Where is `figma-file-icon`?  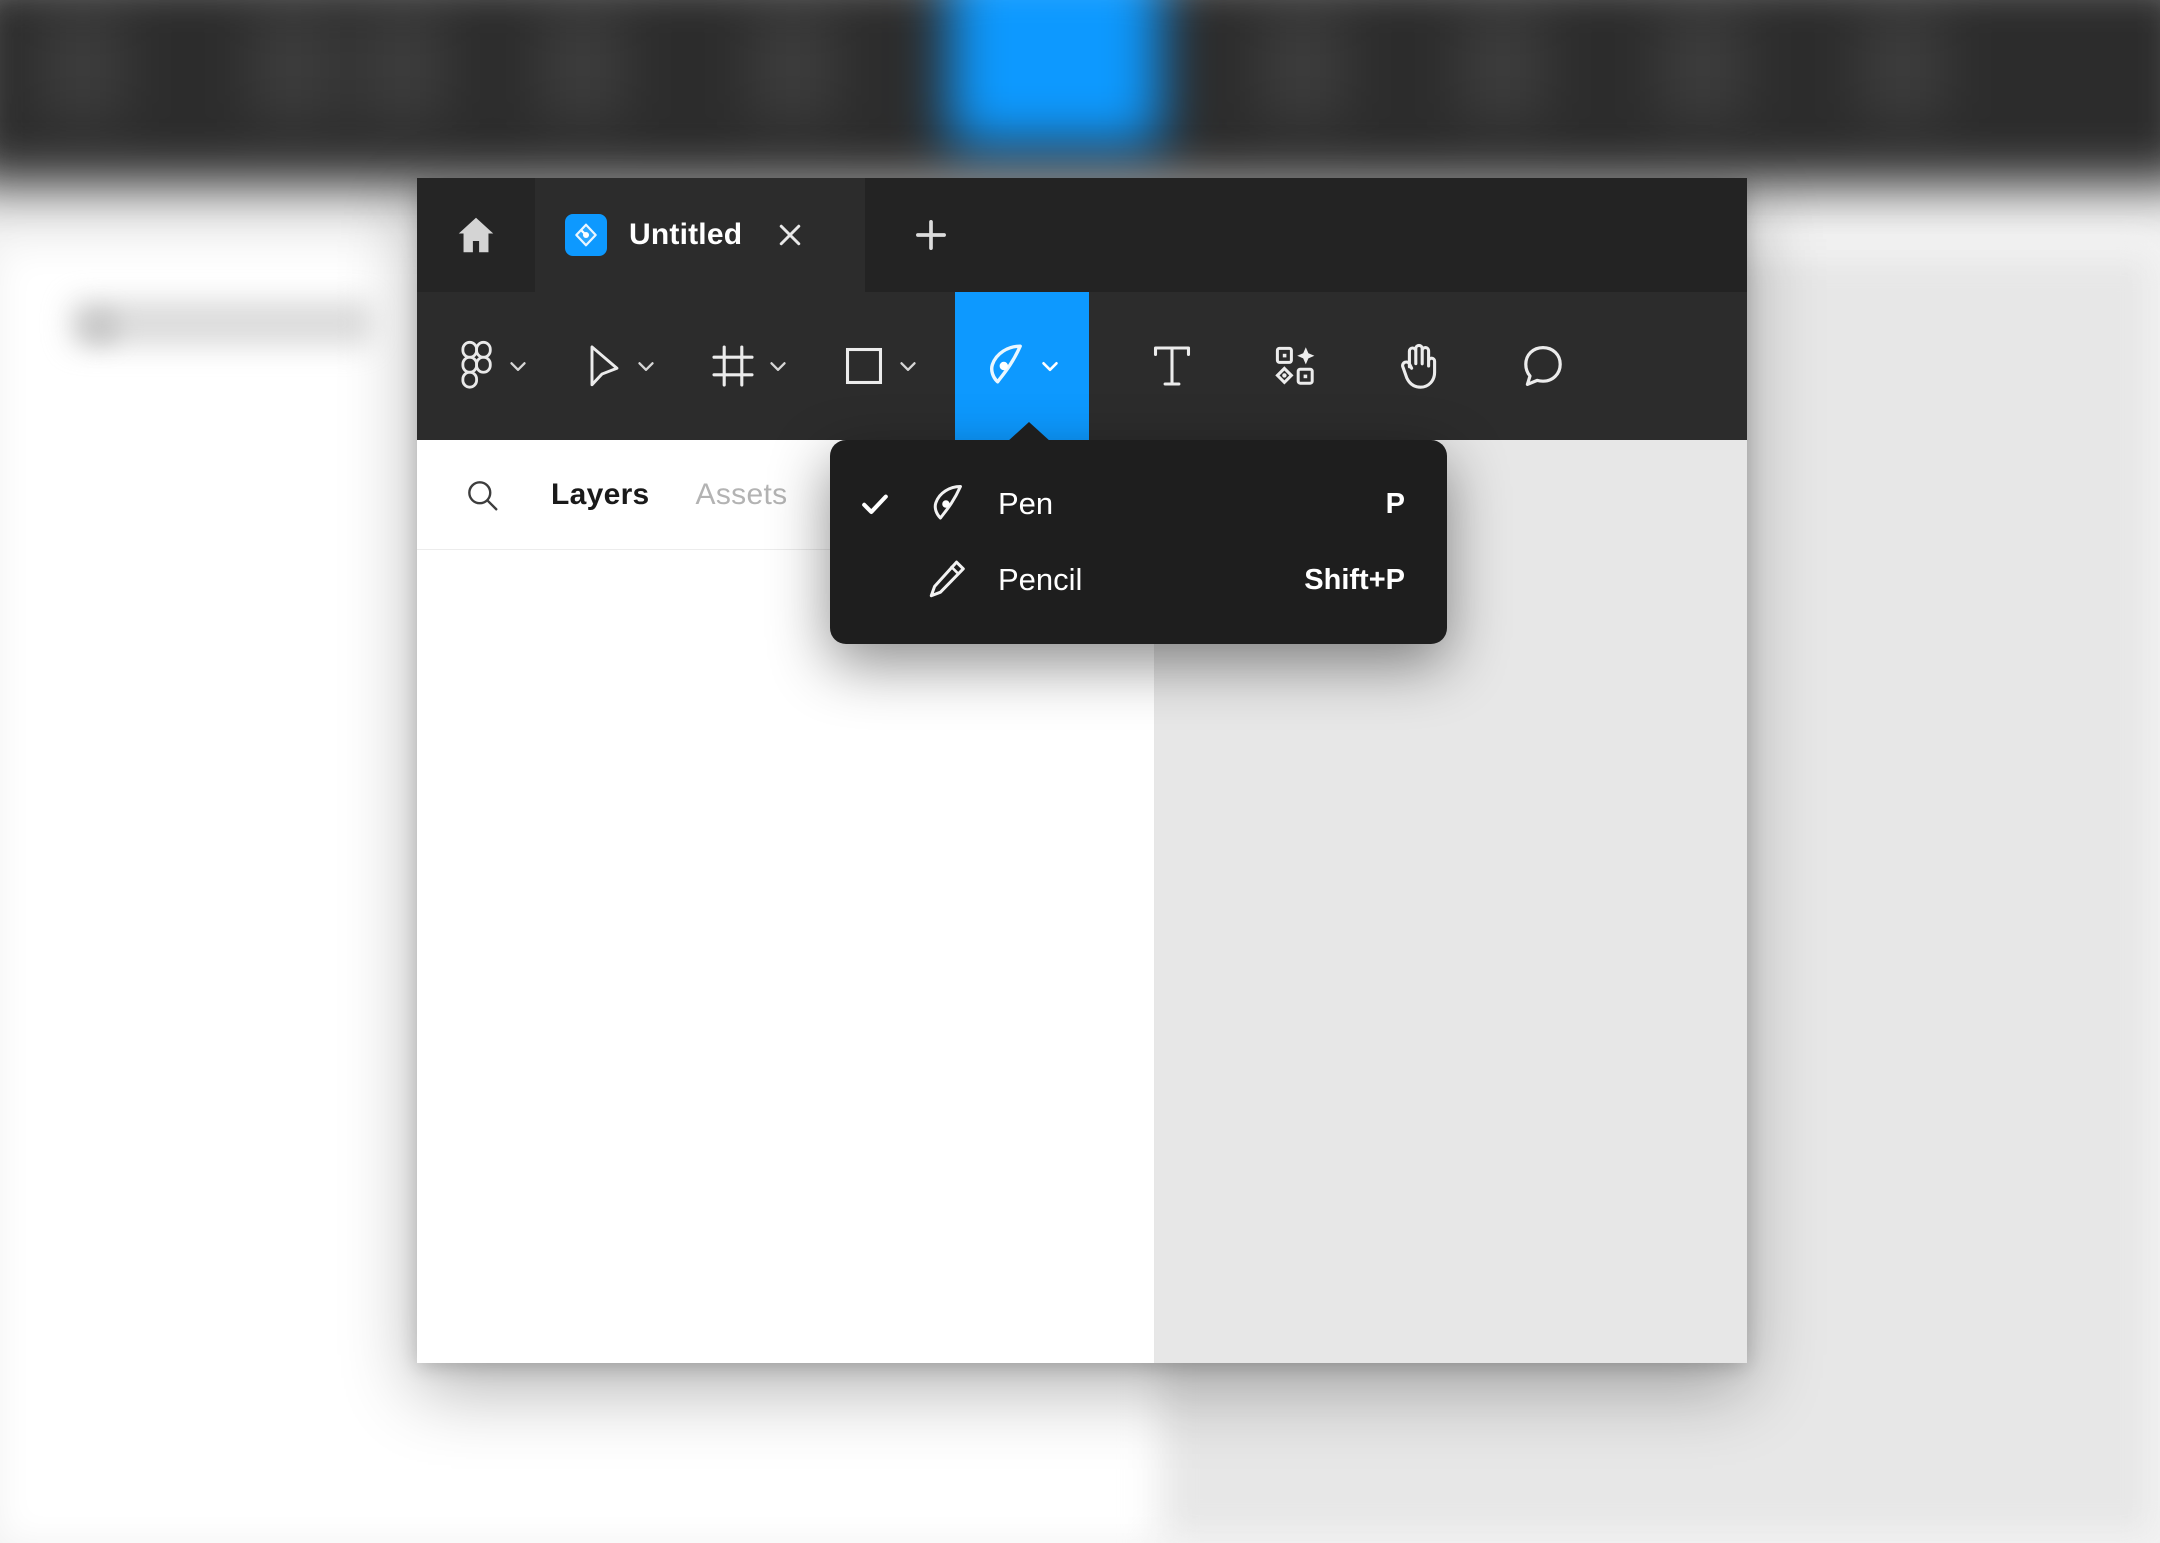 figma-file-icon is located at coordinates (586, 235).